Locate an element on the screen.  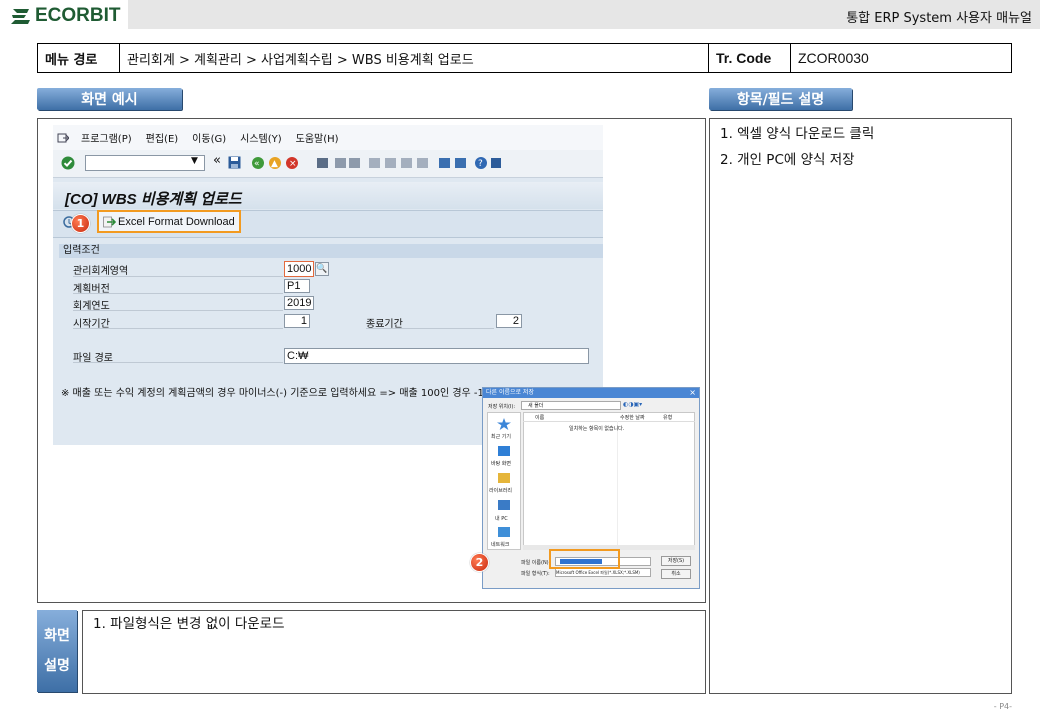
library-icon is located at coordinates (504, 478).